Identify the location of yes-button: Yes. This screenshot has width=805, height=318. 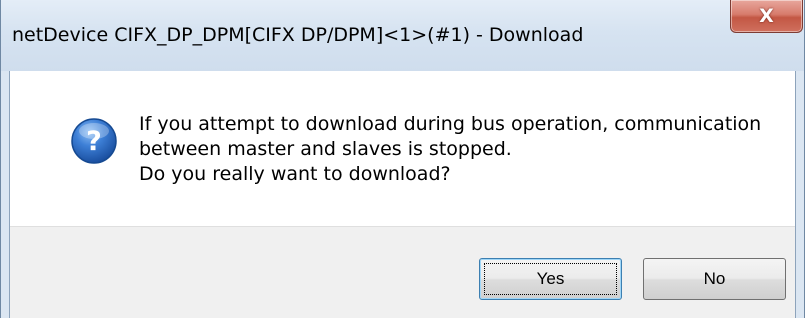
(550, 279).